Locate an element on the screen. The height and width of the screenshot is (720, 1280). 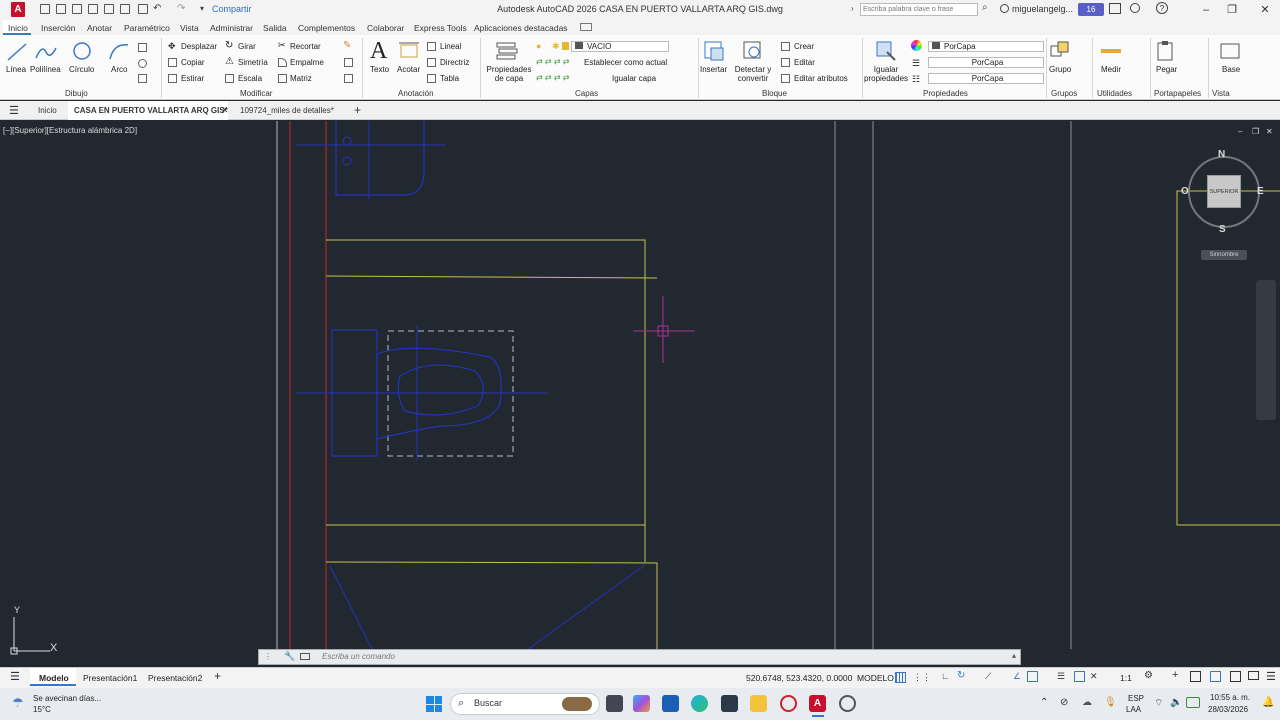
add-layout-icon: + is located at coordinates (217, 676).